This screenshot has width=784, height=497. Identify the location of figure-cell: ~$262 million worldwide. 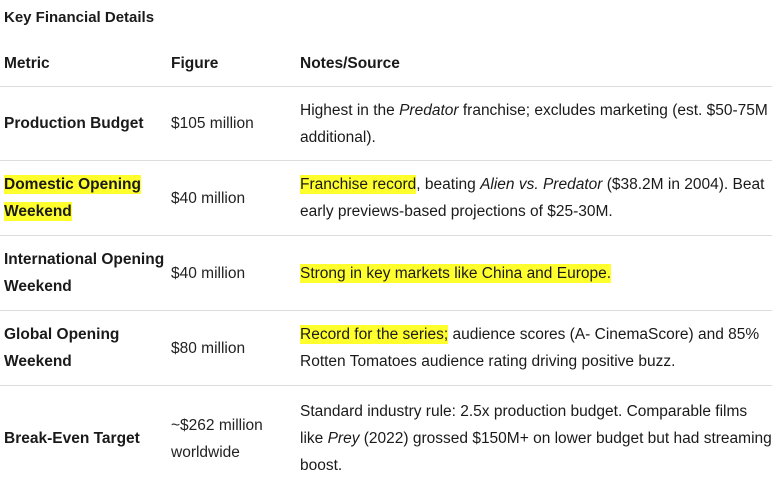
(217, 438).